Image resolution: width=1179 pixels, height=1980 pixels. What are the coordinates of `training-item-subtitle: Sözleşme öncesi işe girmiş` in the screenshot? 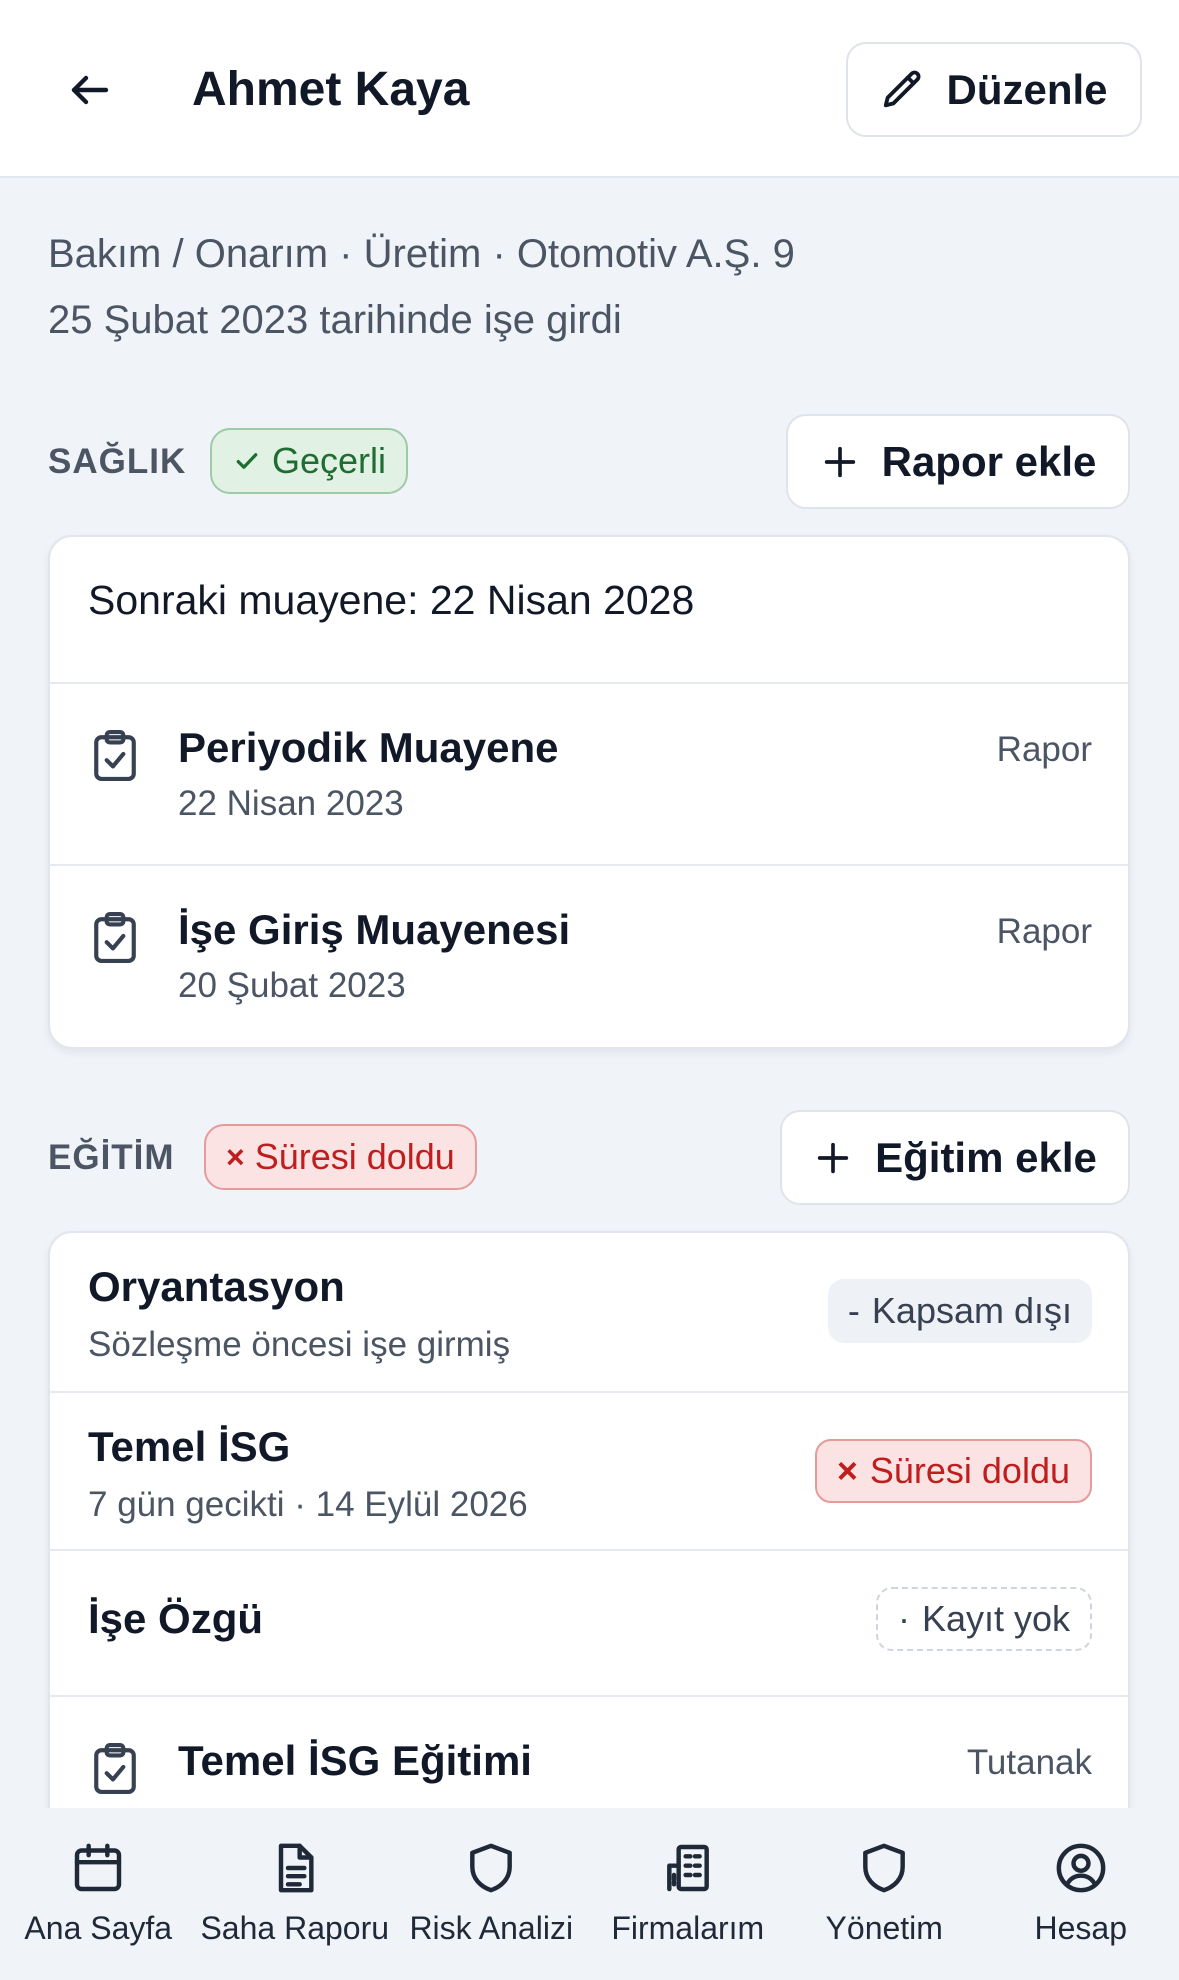 It's located at (299, 1344).